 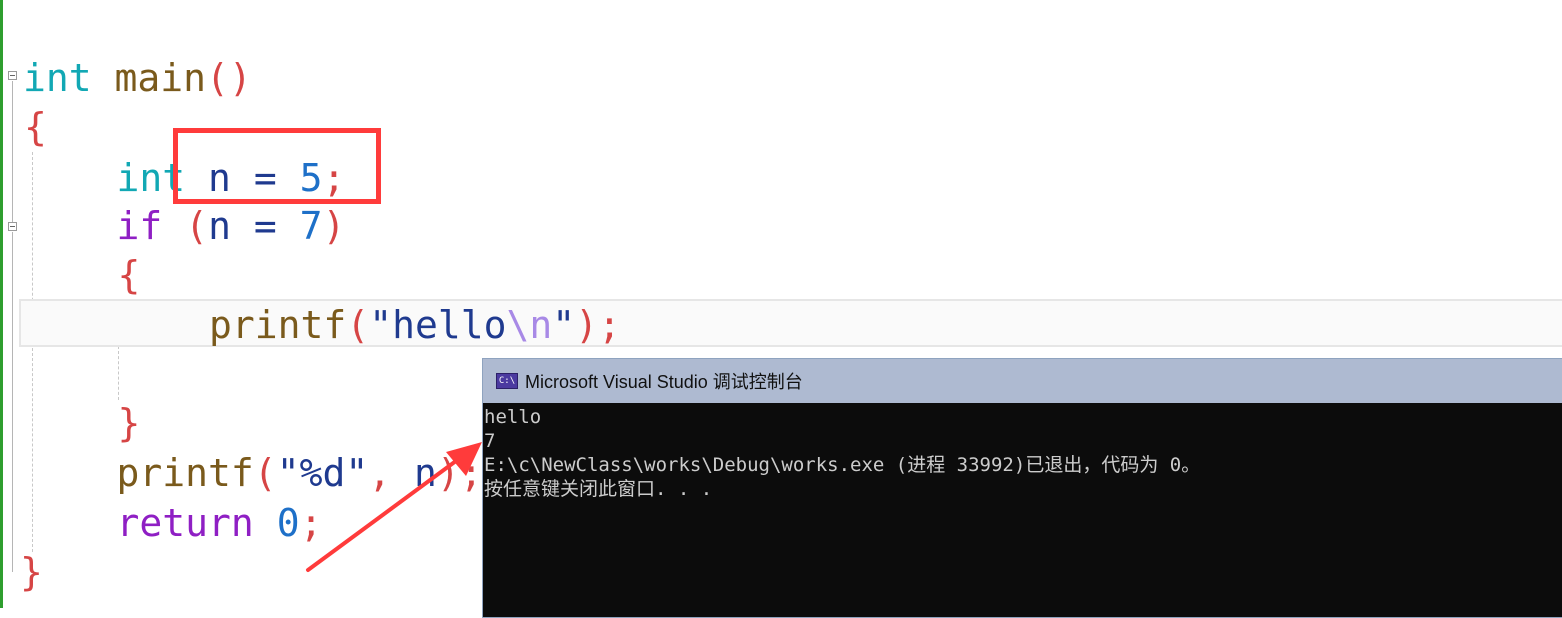 I want to click on collapse-if-icon, so click(x=12, y=226).